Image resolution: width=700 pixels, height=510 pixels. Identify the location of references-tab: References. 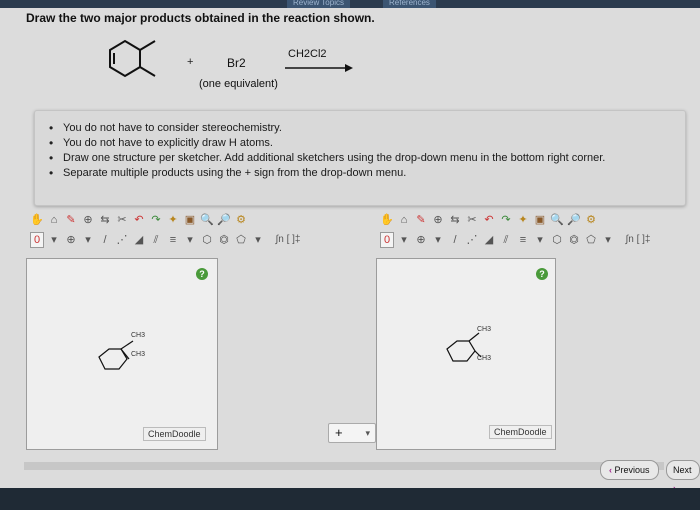
(409, 4).